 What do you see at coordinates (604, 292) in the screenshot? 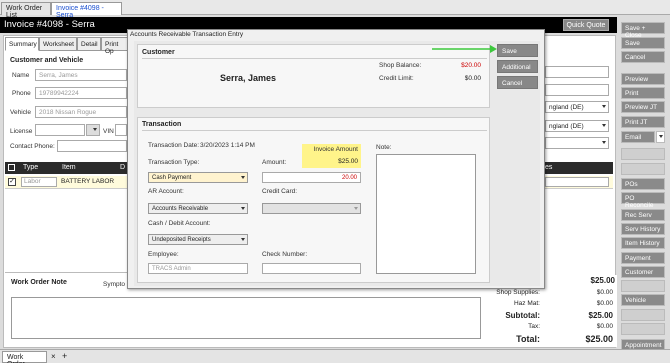
I see `shop-supplies-value: $0.00` at bounding box center [604, 292].